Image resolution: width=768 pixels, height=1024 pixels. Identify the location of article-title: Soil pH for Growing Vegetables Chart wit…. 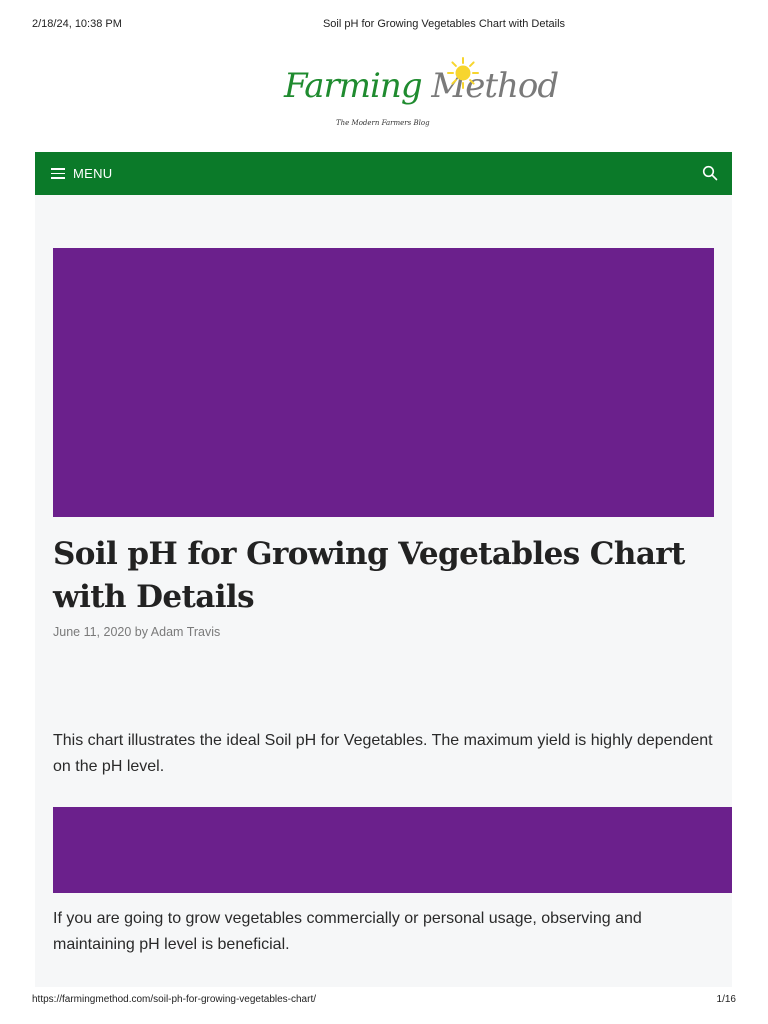
(369, 575).